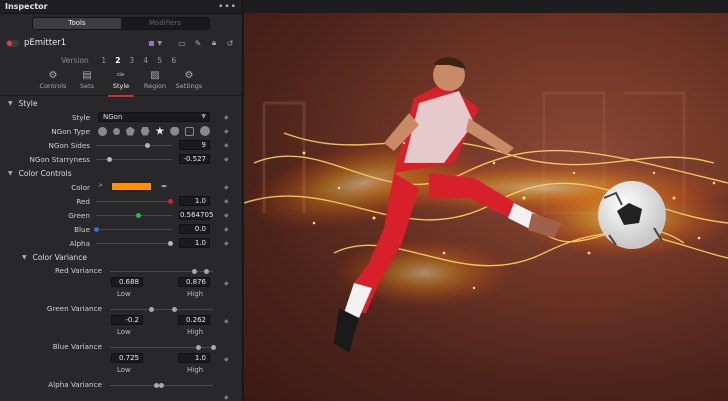 This screenshot has width=728, height=401. What do you see at coordinates (194, 358) in the screenshot?
I see `variance-high-input: 1.0` at bounding box center [194, 358].